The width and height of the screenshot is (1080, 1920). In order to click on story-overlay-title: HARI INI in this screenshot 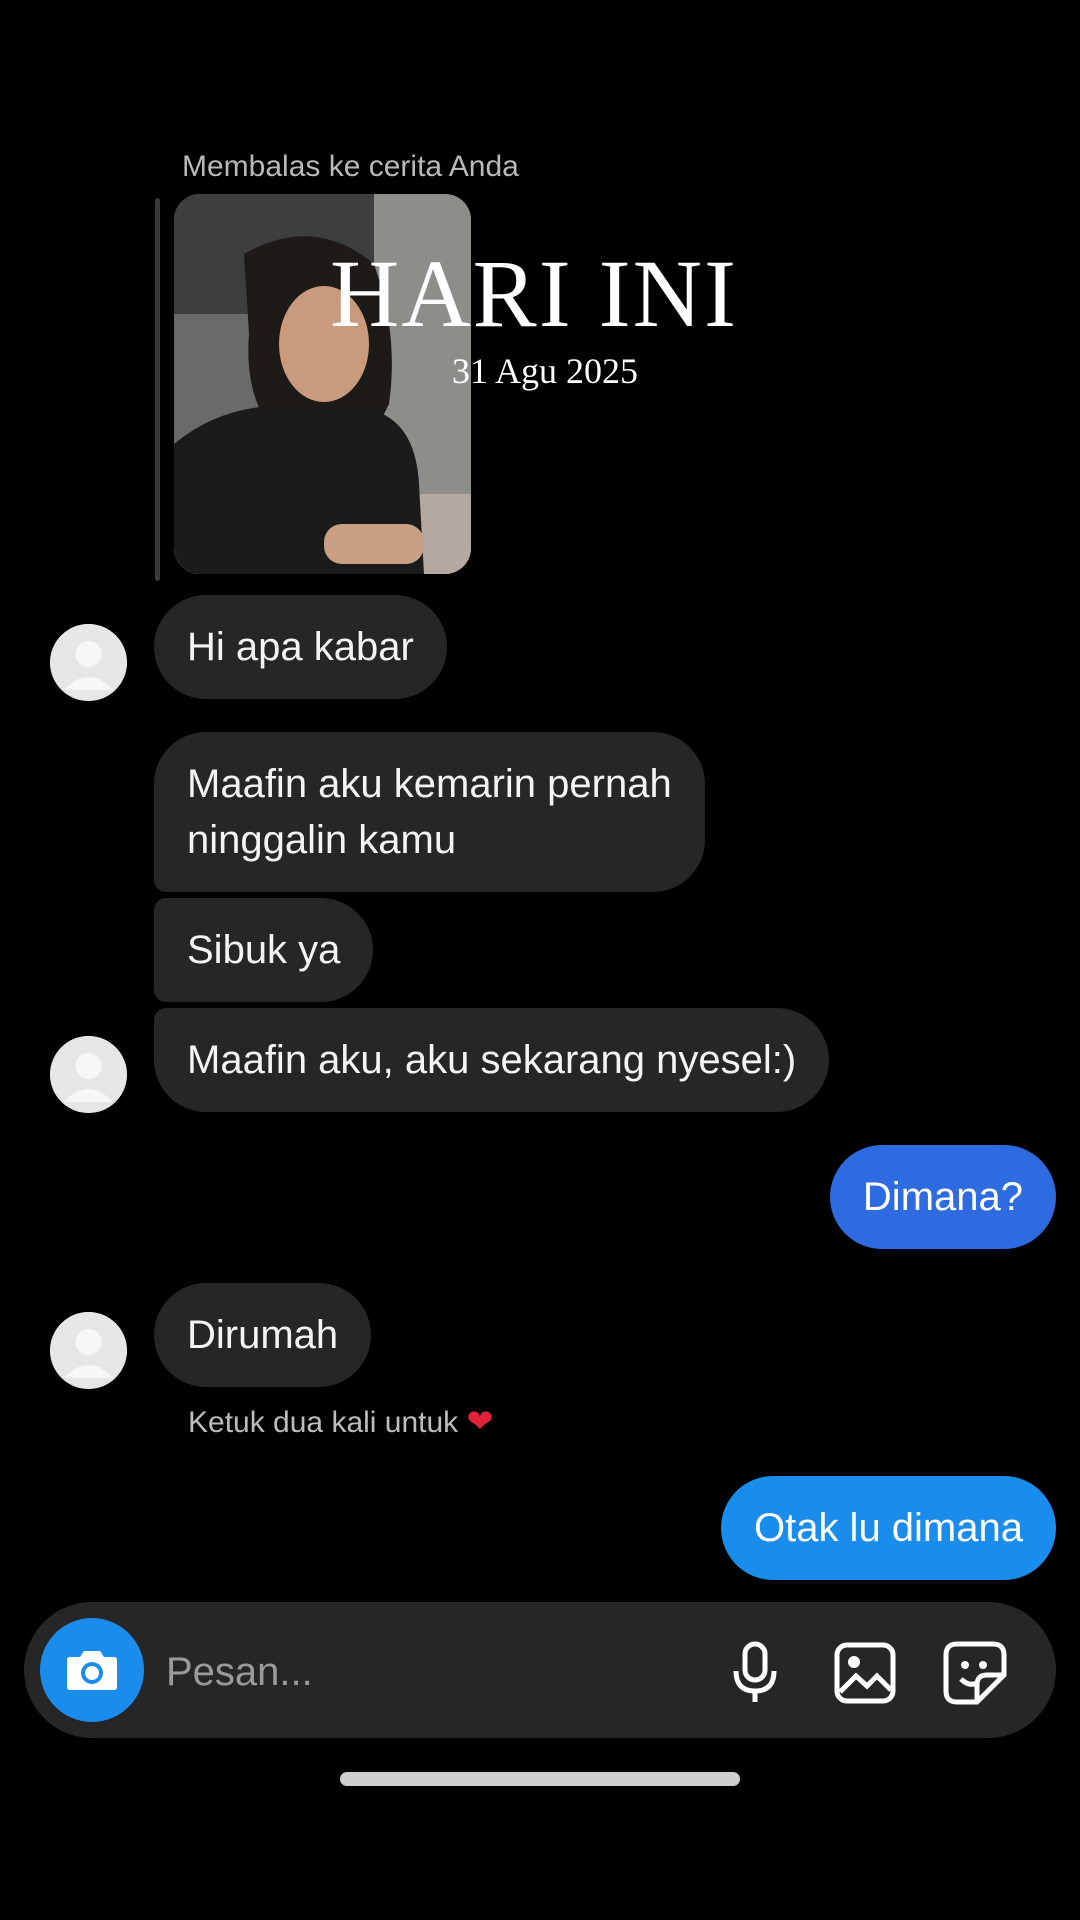, I will do `click(534, 293)`.